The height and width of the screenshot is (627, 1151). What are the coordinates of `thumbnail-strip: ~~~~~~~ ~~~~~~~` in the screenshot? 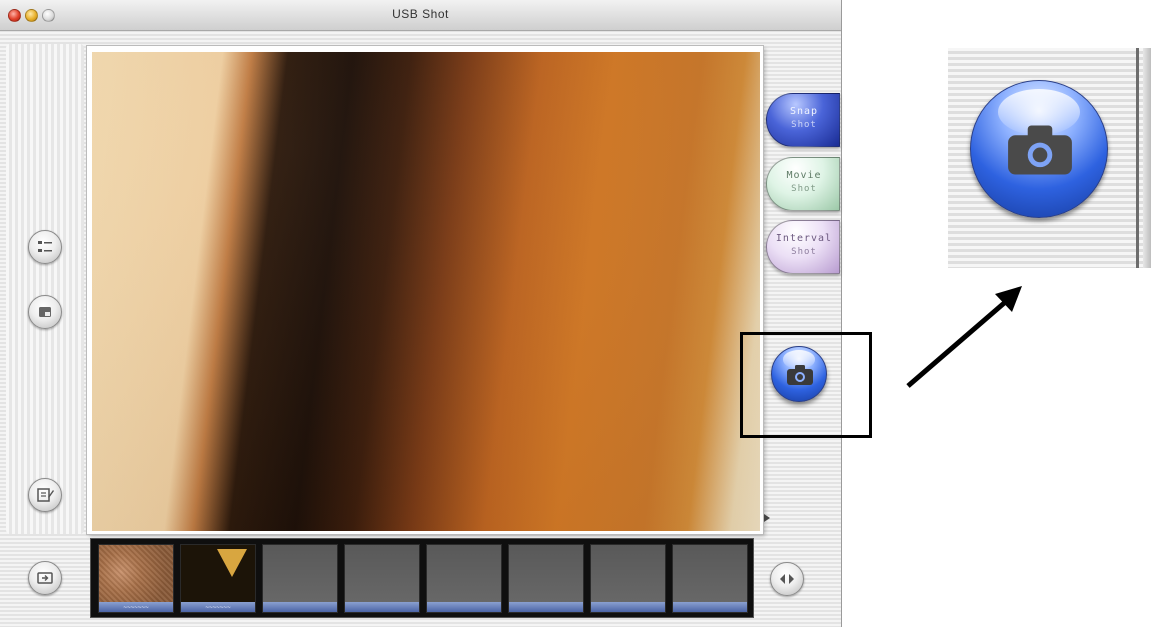 It's located at (422, 578).